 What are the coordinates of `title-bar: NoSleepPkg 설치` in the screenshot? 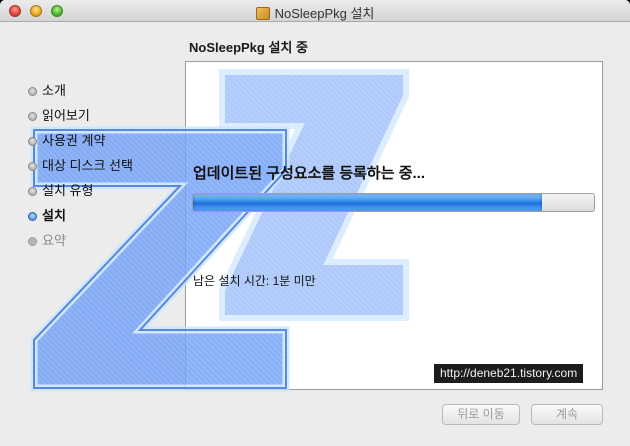 It's located at (315, 11).